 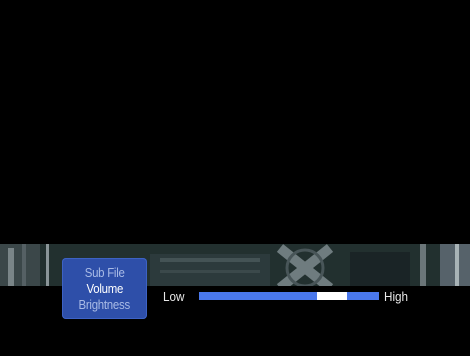 I want to click on menu-item-volume: Volume, so click(x=104, y=289).